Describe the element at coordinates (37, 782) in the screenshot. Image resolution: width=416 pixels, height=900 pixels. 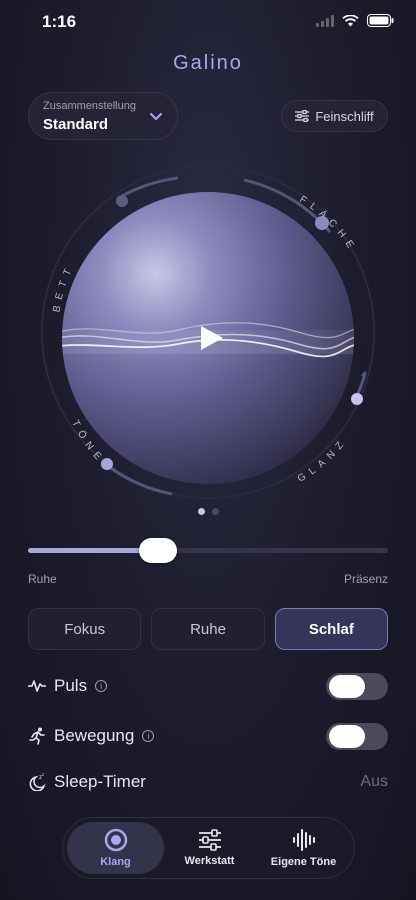
I see `moon-zz-icon: z z` at that location.